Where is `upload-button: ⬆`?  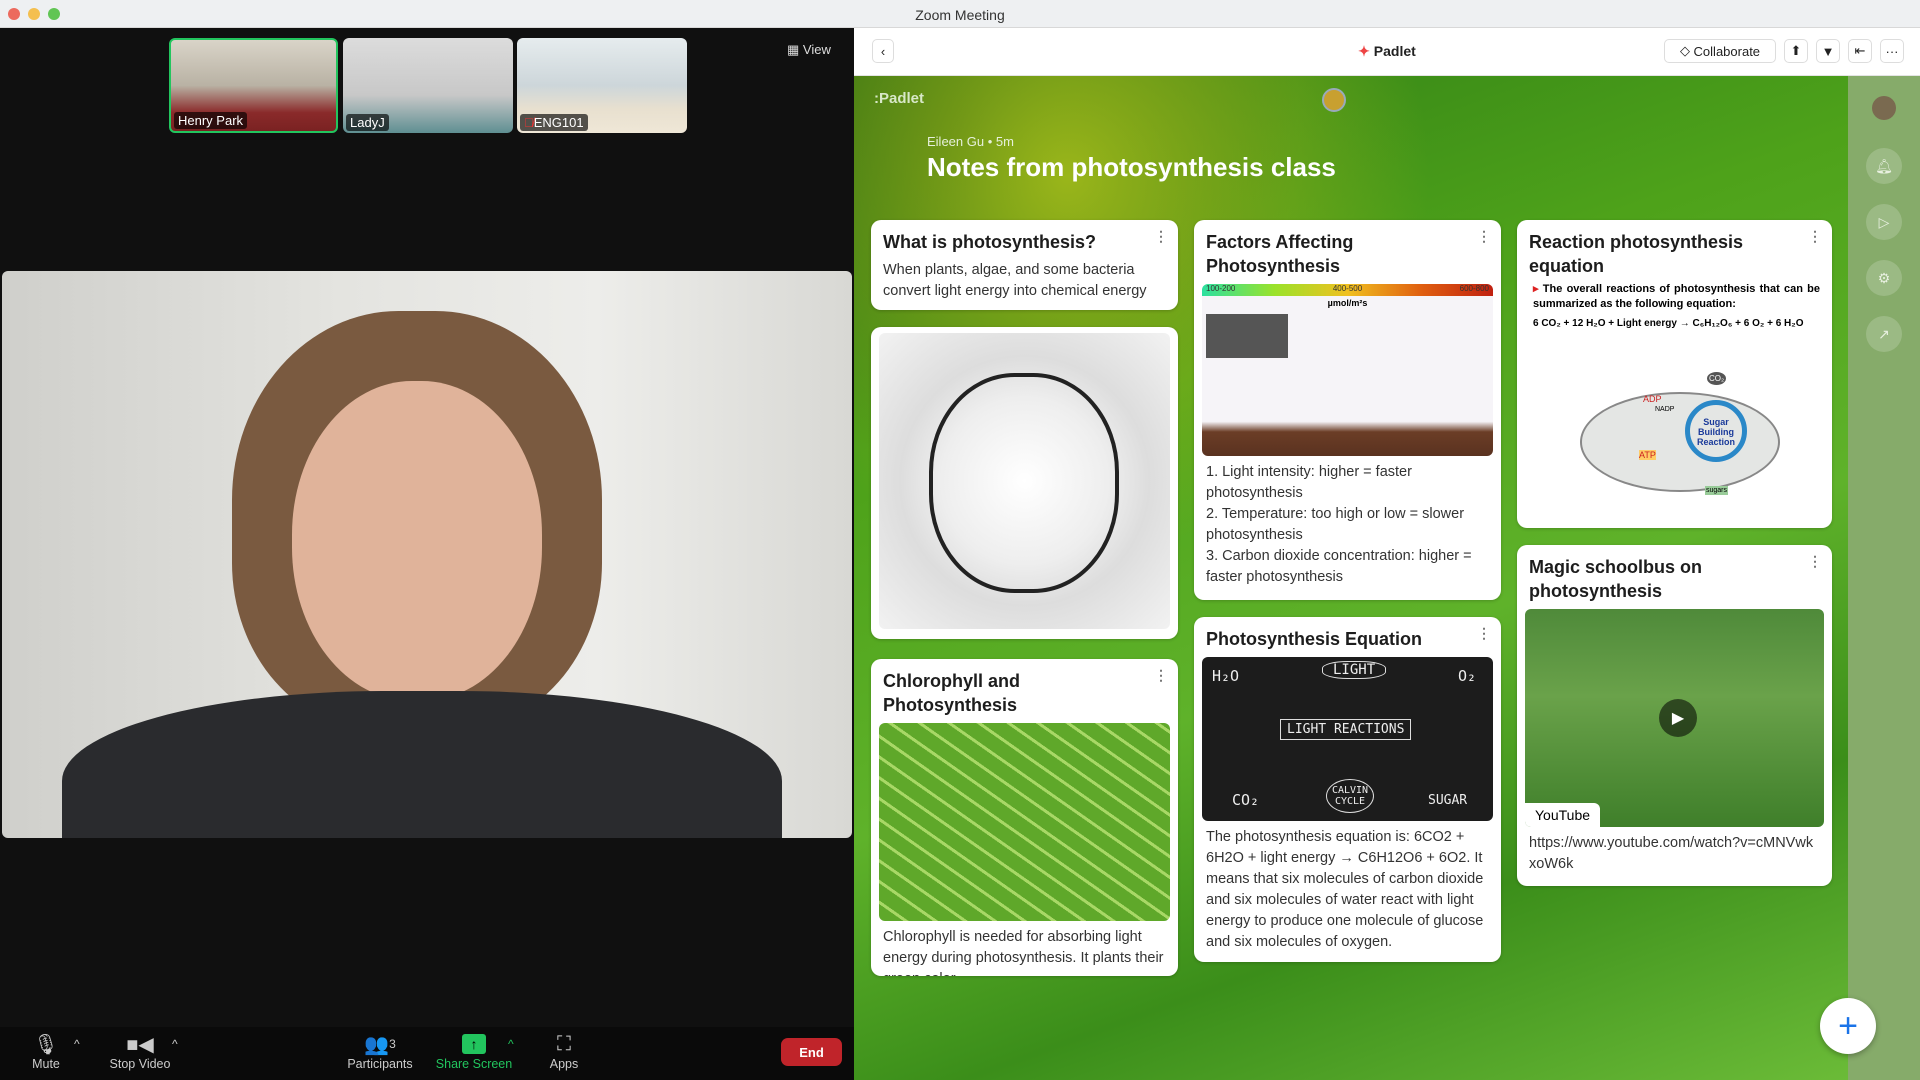
upload-button: ⬆ is located at coordinates (1796, 51).